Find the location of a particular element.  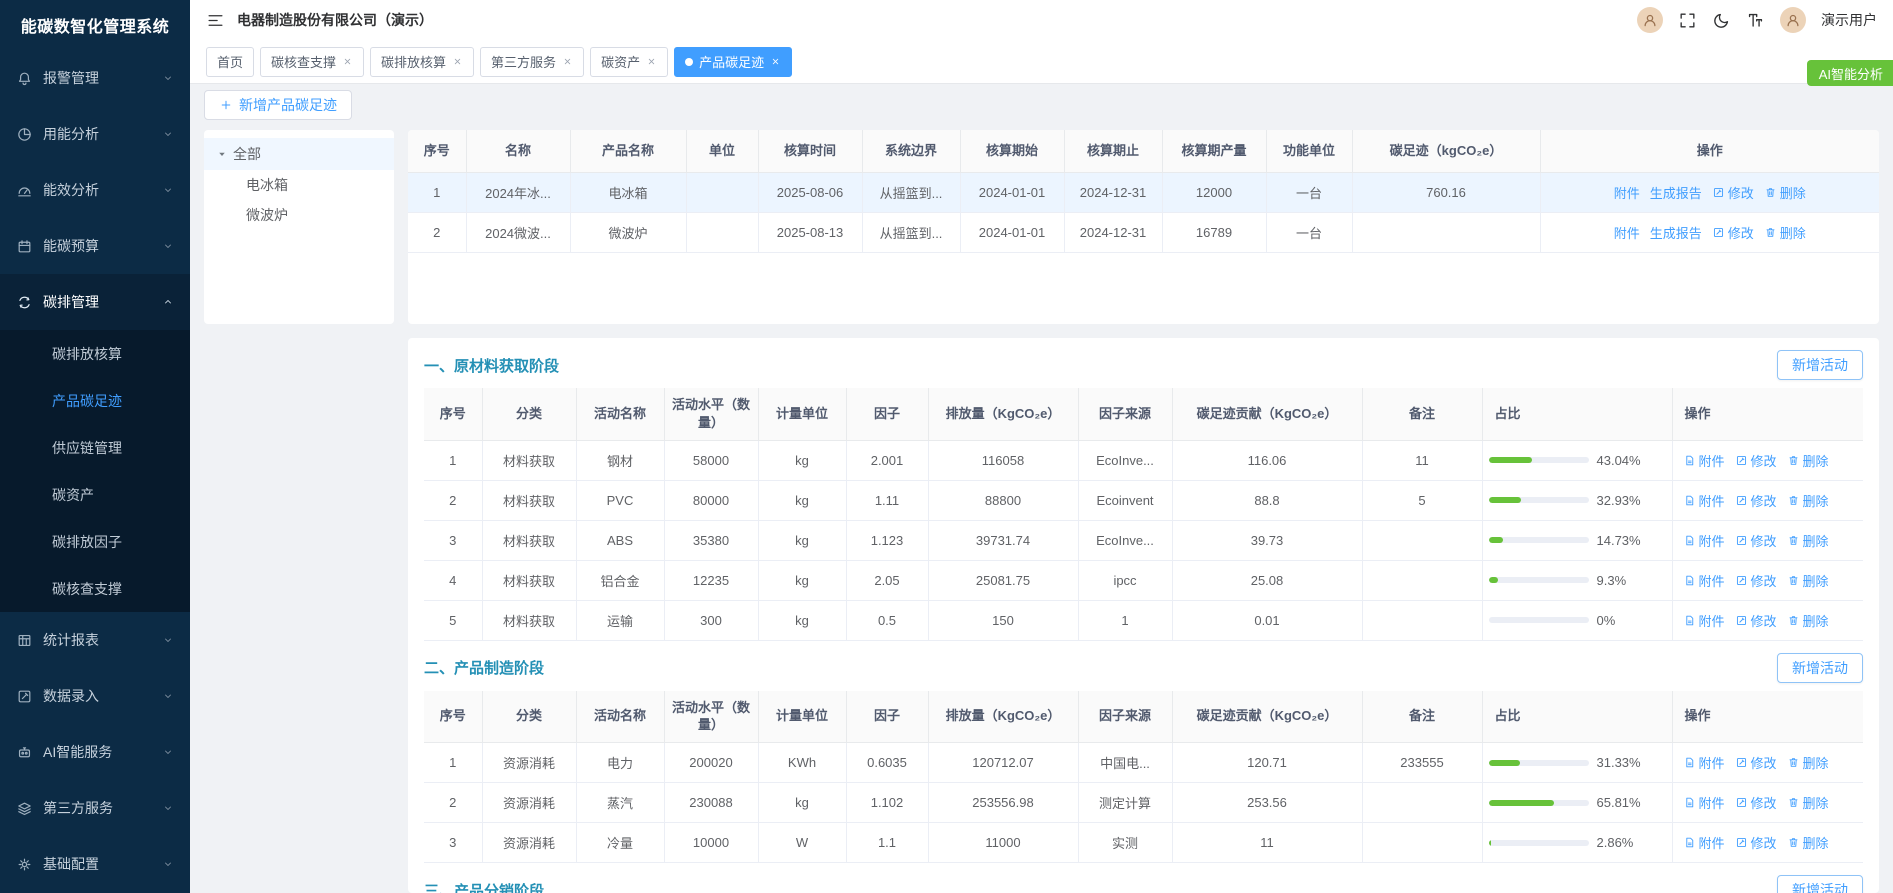

tree-leaf: 电冰箱 is located at coordinates (299, 185).